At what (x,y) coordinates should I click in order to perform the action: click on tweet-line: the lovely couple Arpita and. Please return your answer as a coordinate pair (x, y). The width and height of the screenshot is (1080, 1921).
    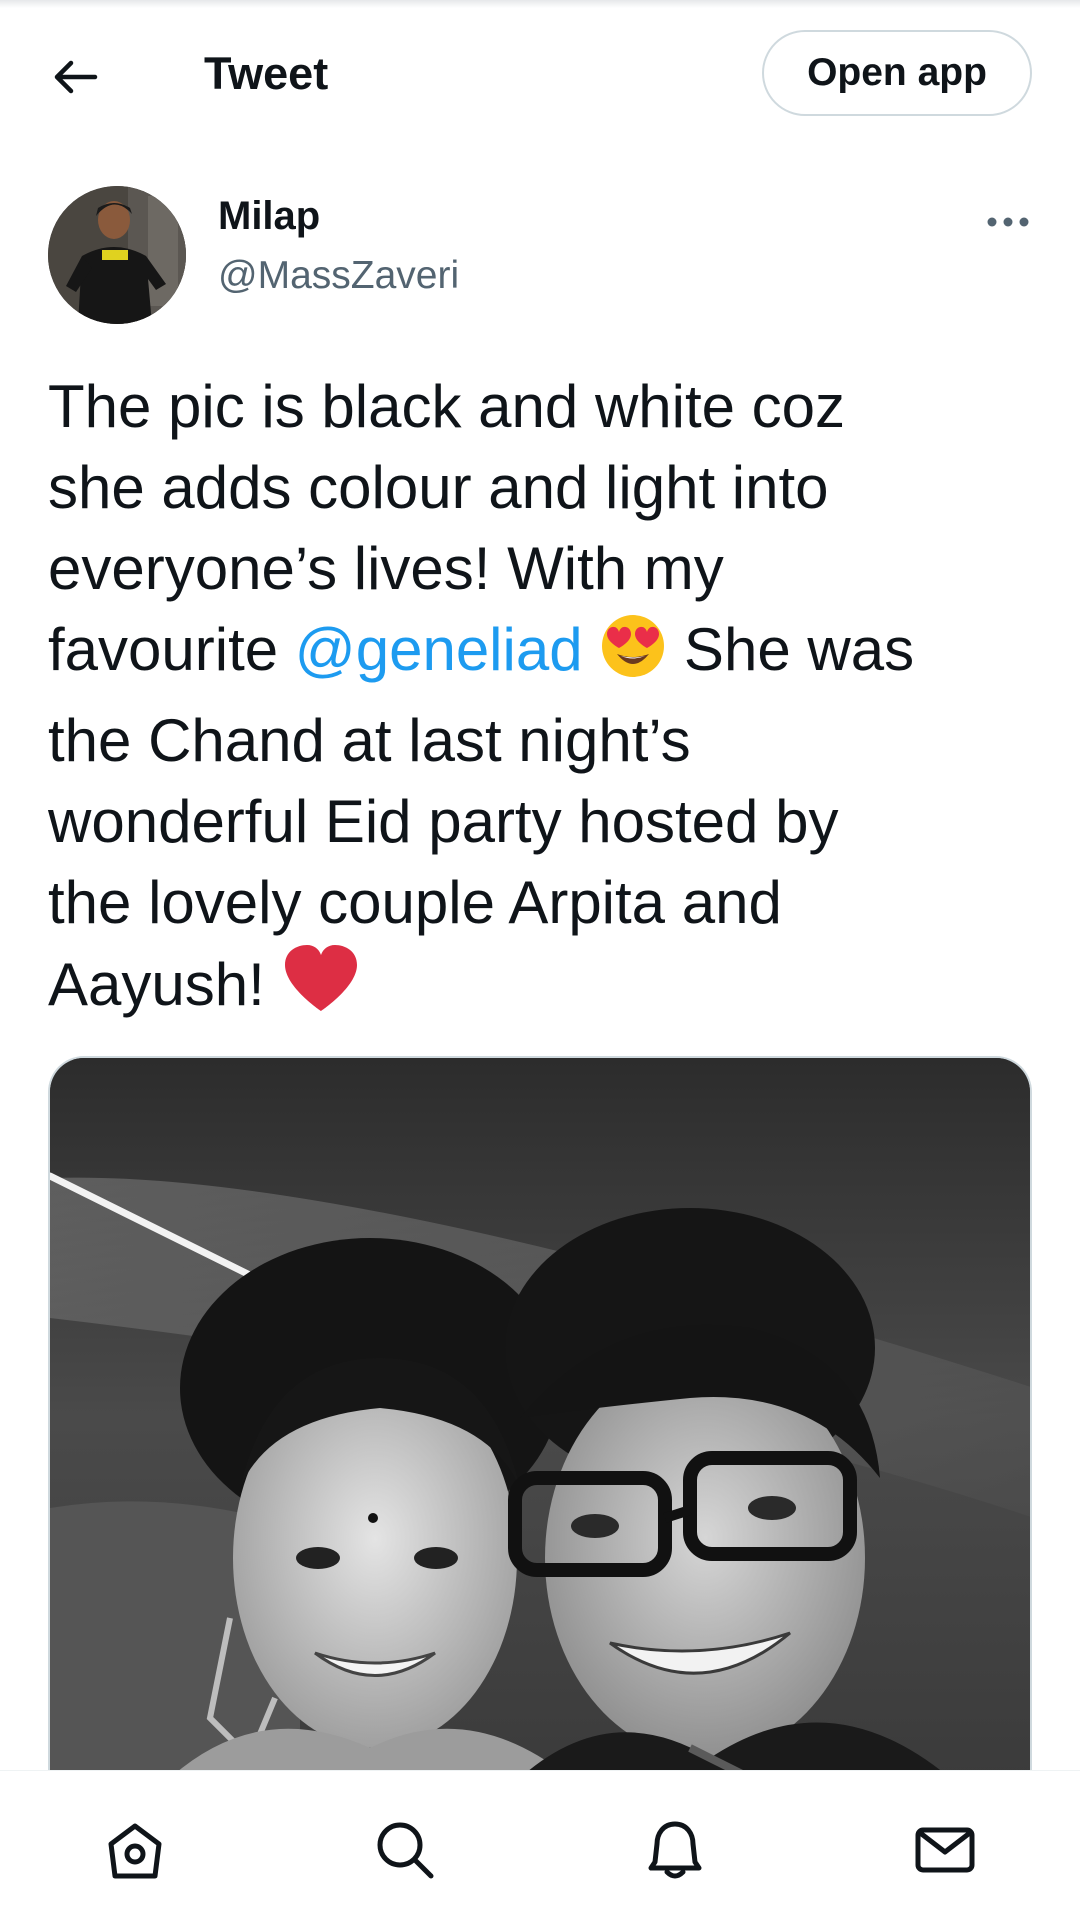
    Looking at the image, I should click on (415, 902).